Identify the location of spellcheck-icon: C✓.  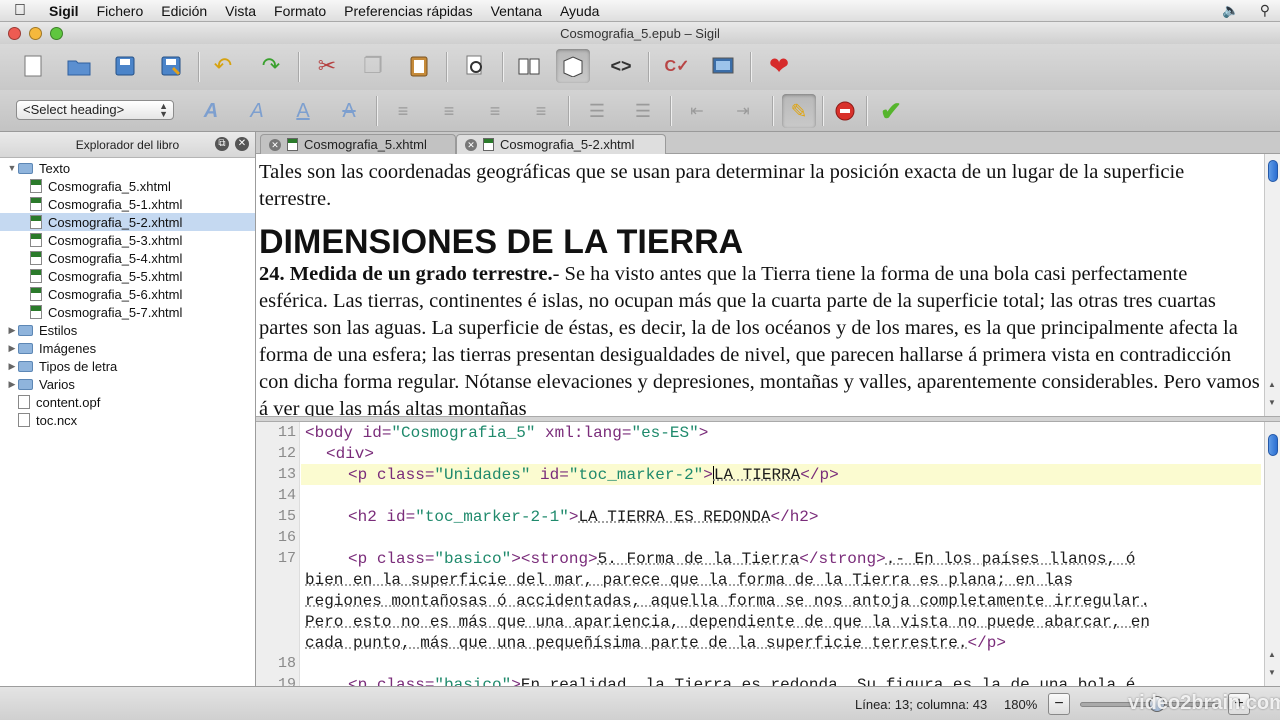
(677, 66).